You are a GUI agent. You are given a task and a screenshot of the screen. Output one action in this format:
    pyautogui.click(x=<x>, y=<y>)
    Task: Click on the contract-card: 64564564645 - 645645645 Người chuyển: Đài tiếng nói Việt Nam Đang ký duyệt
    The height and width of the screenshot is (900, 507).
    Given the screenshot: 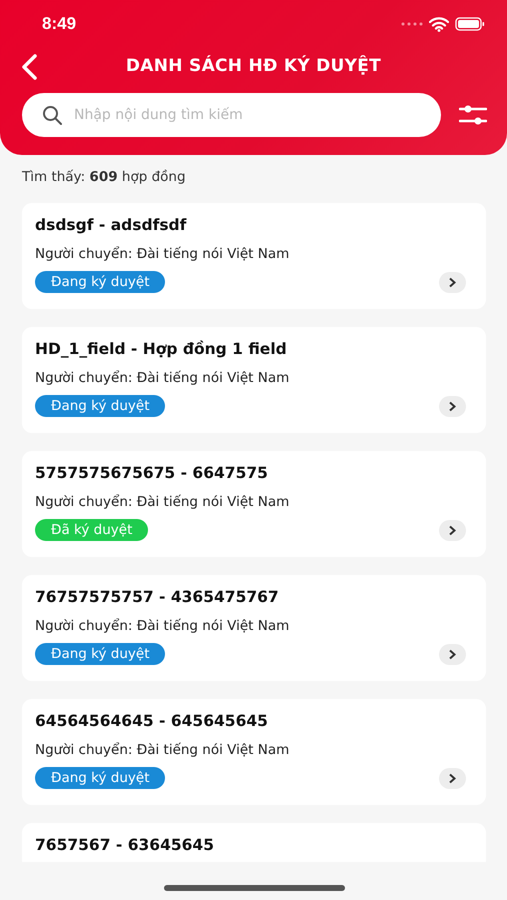 What is the action you would take?
    pyautogui.click(x=254, y=752)
    